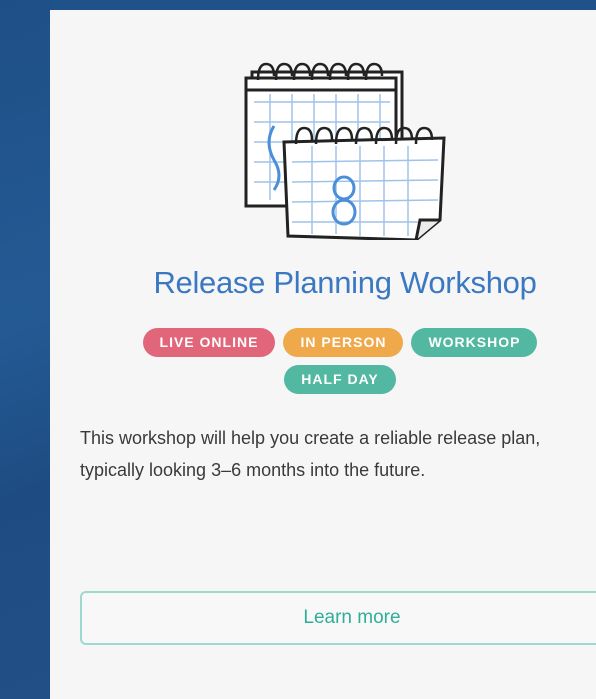 This screenshot has width=596, height=699. Describe the element at coordinates (474, 342) in the screenshot. I see `tag-workshop: WORKSHOP` at that location.